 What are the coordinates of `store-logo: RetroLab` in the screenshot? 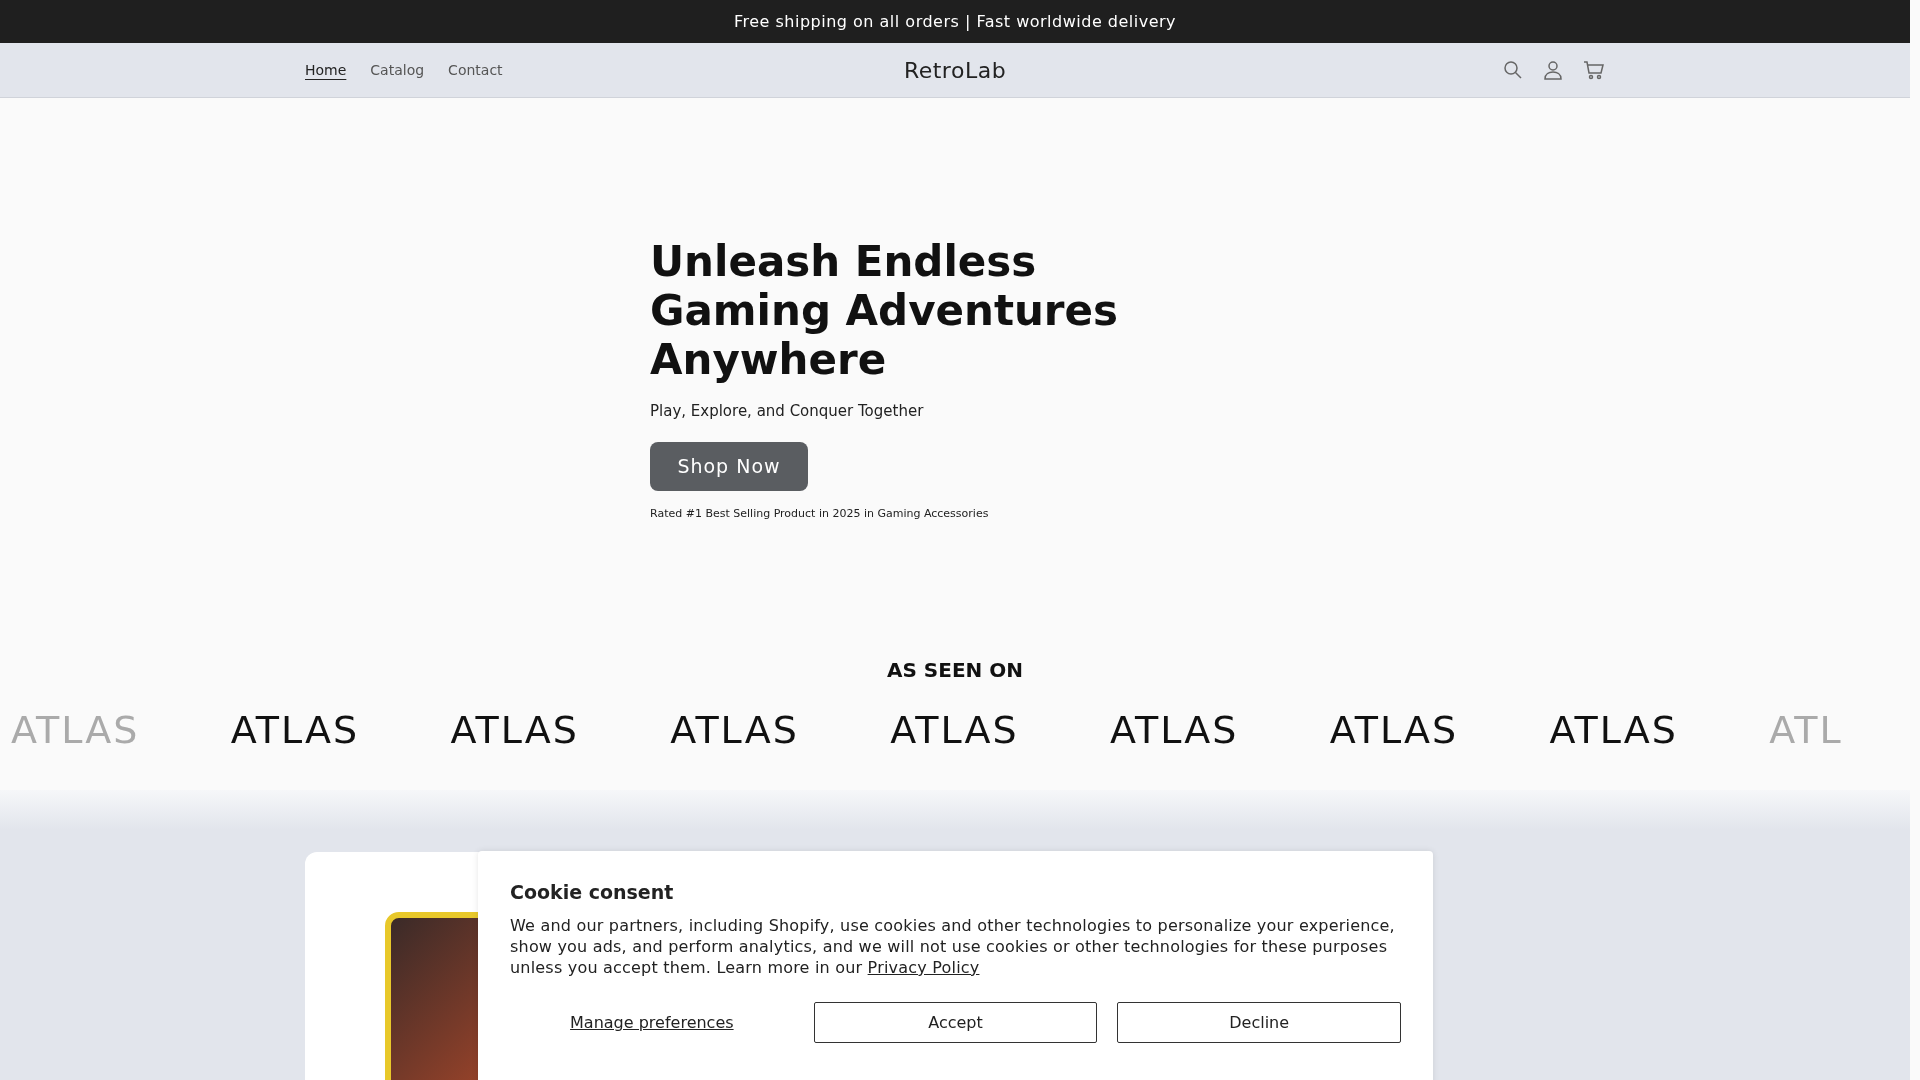 It's located at (955, 70).